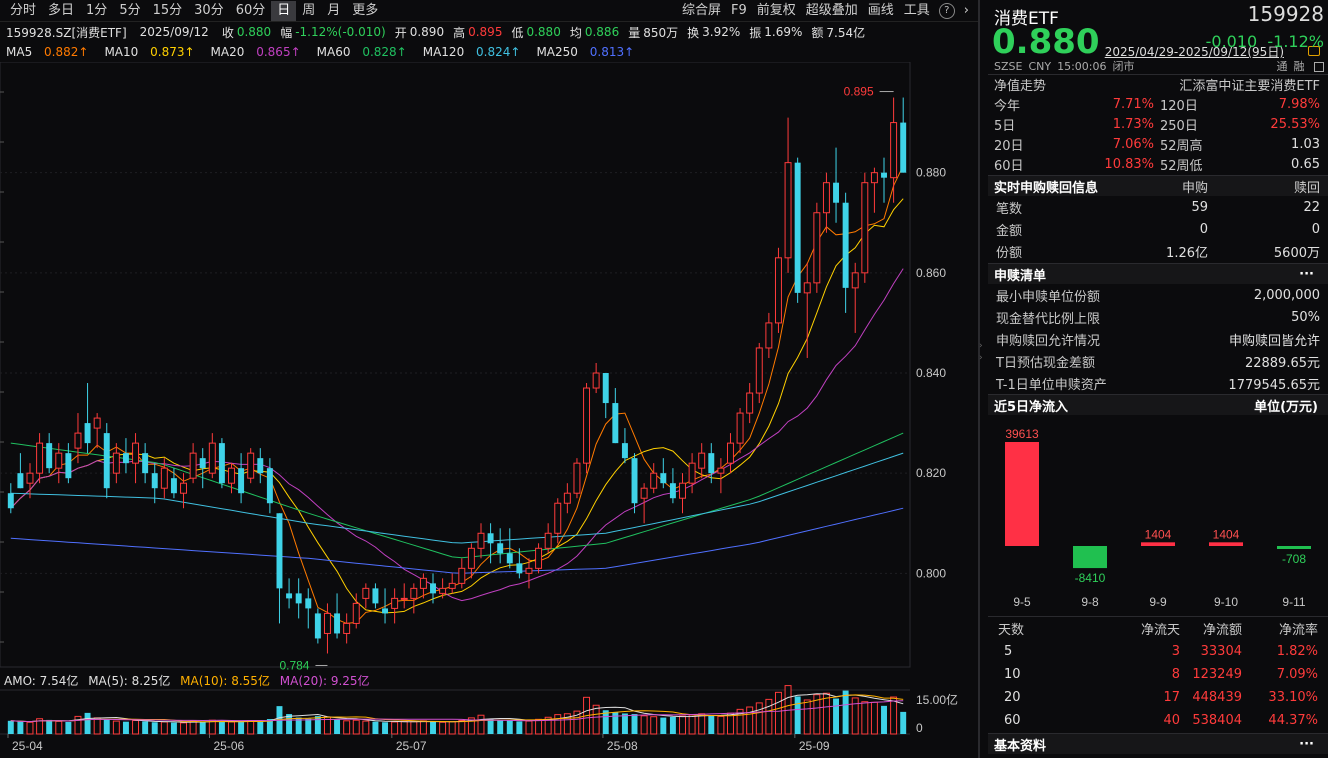 This screenshot has height=758, width=1328. What do you see at coordinates (814, 746) in the screenshot?
I see `x-tick-label: 25-09` at bounding box center [814, 746].